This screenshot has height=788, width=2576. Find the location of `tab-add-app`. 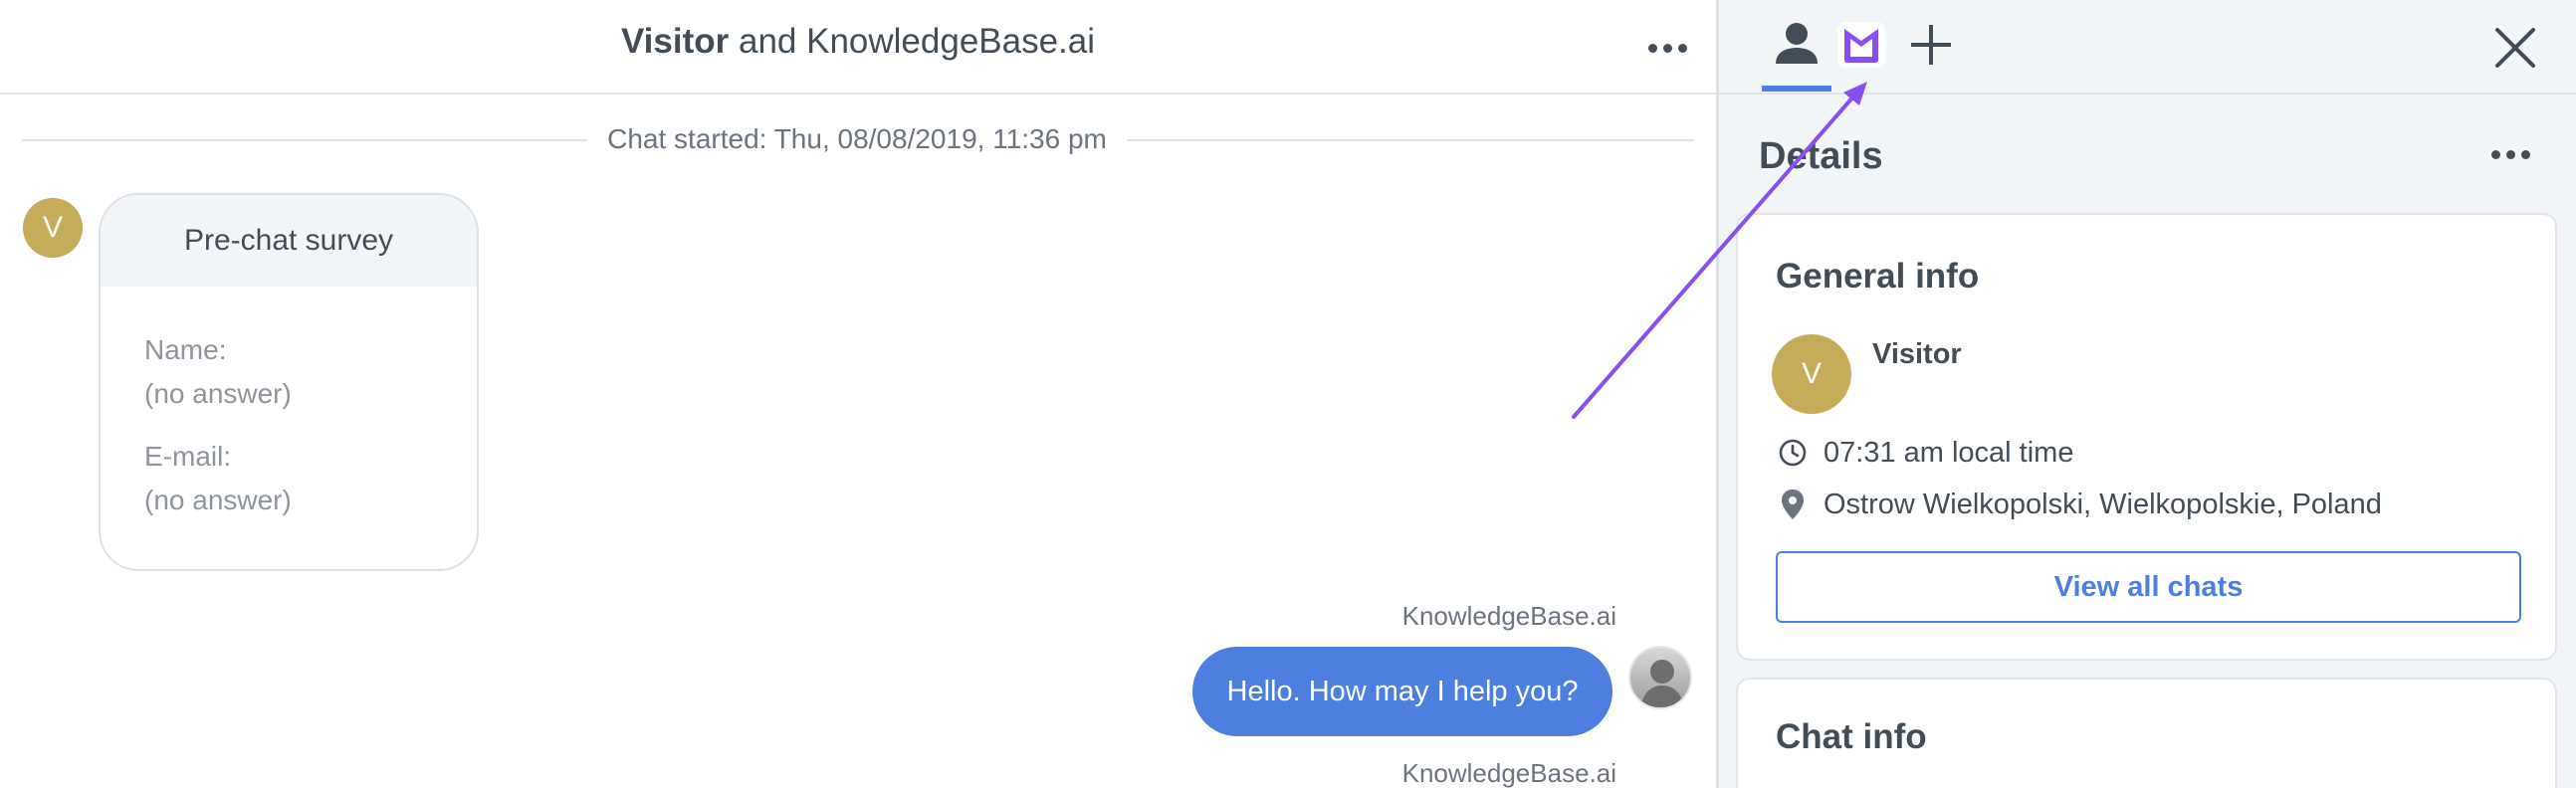

tab-add-app is located at coordinates (1931, 51).